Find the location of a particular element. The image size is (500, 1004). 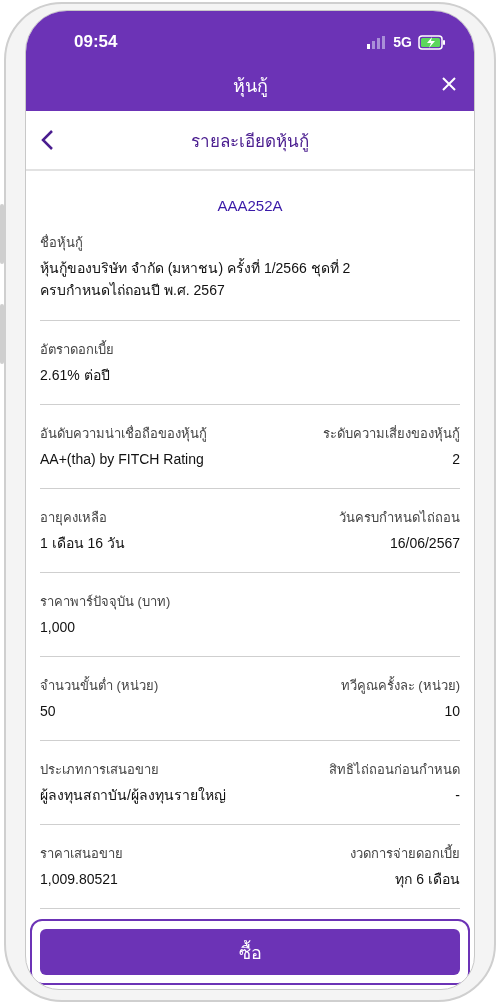

field-label: ราคาเสนอขาย is located at coordinates (81, 854).